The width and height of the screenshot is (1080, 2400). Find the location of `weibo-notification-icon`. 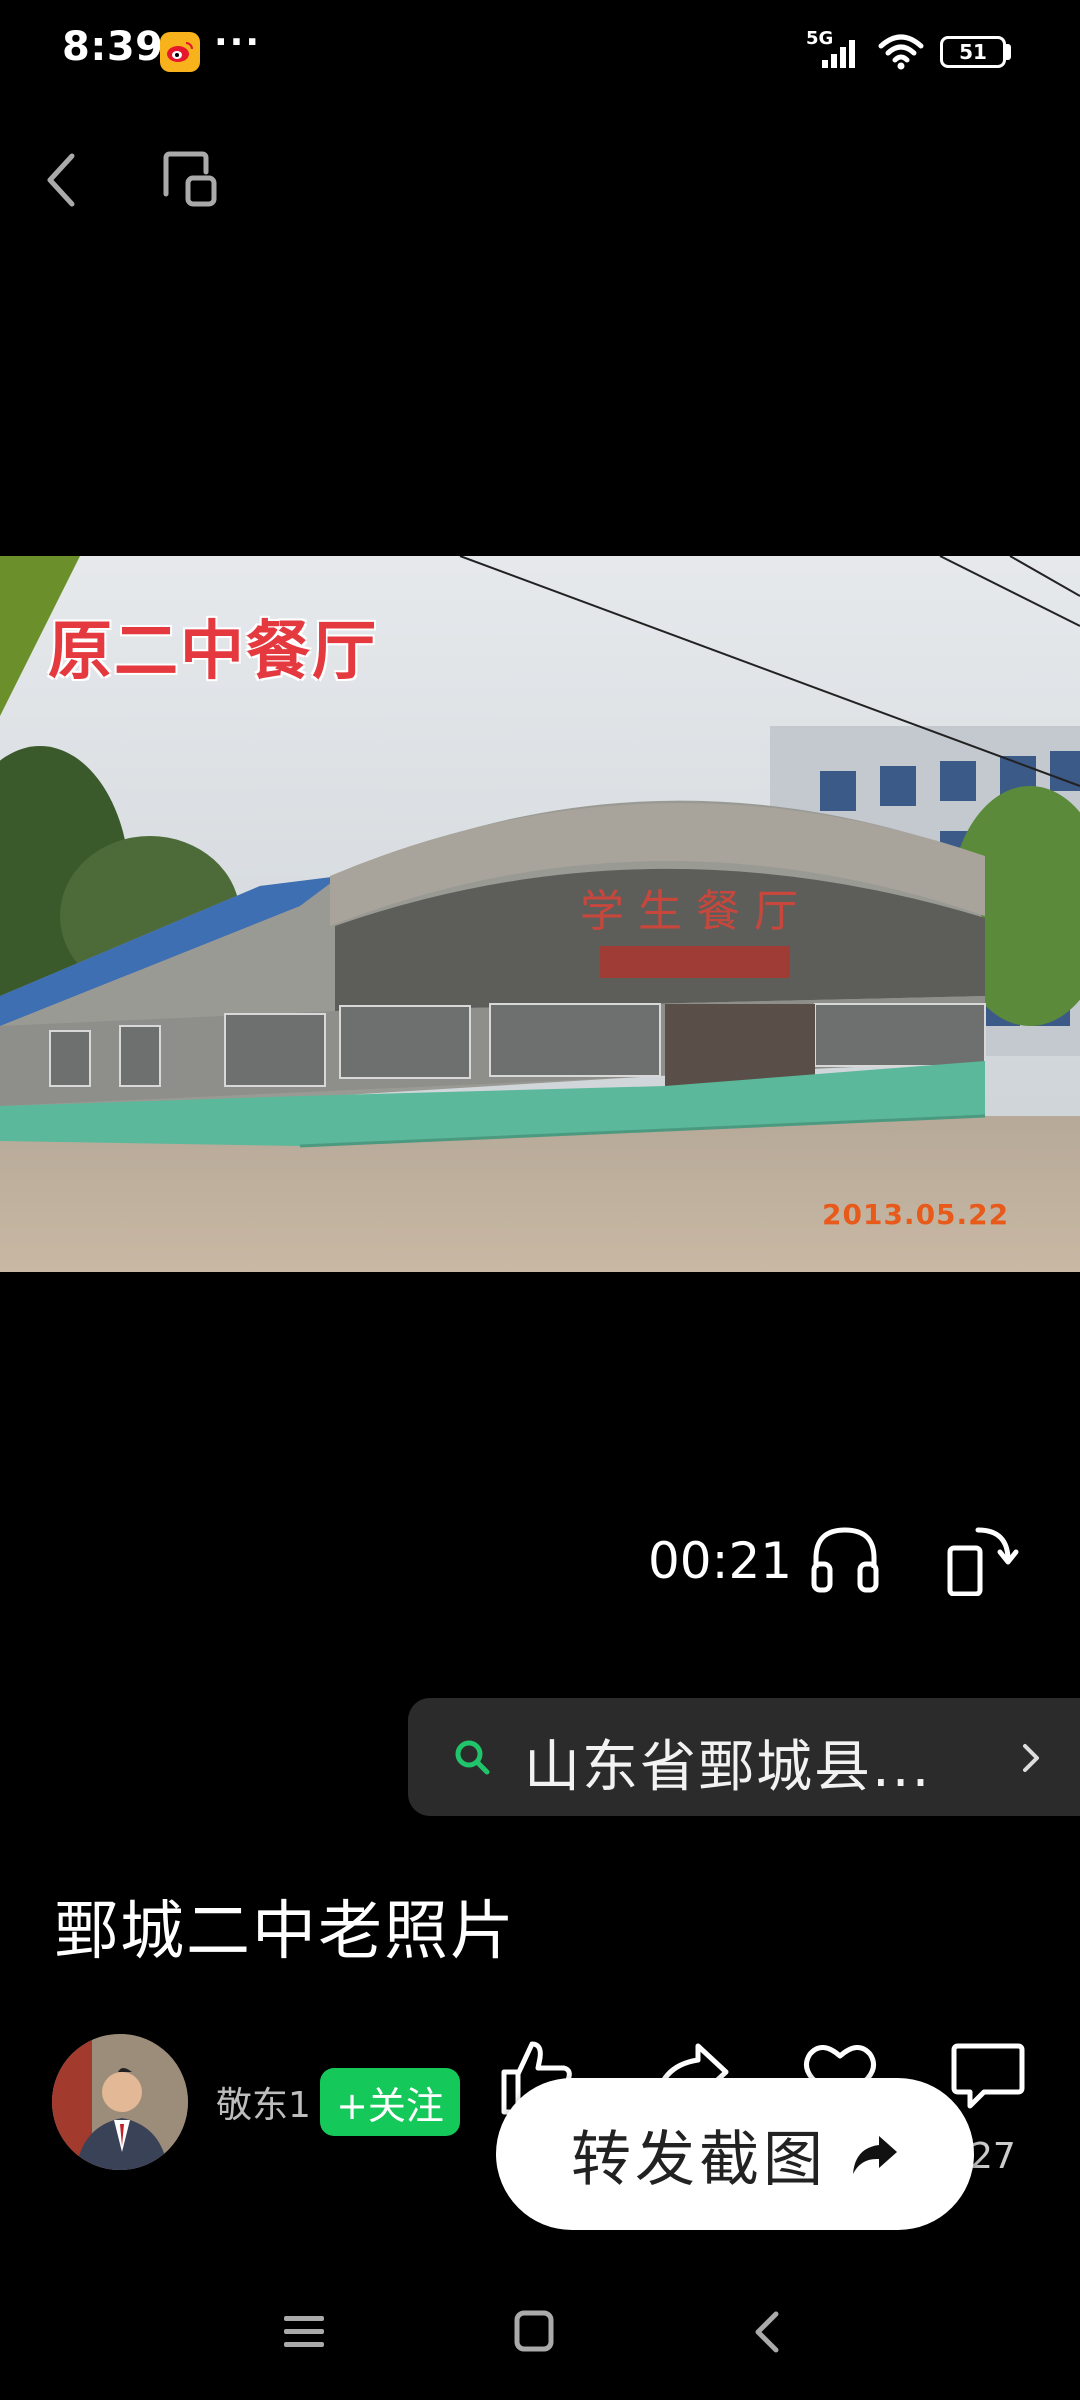

weibo-notification-icon is located at coordinates (180, 52).